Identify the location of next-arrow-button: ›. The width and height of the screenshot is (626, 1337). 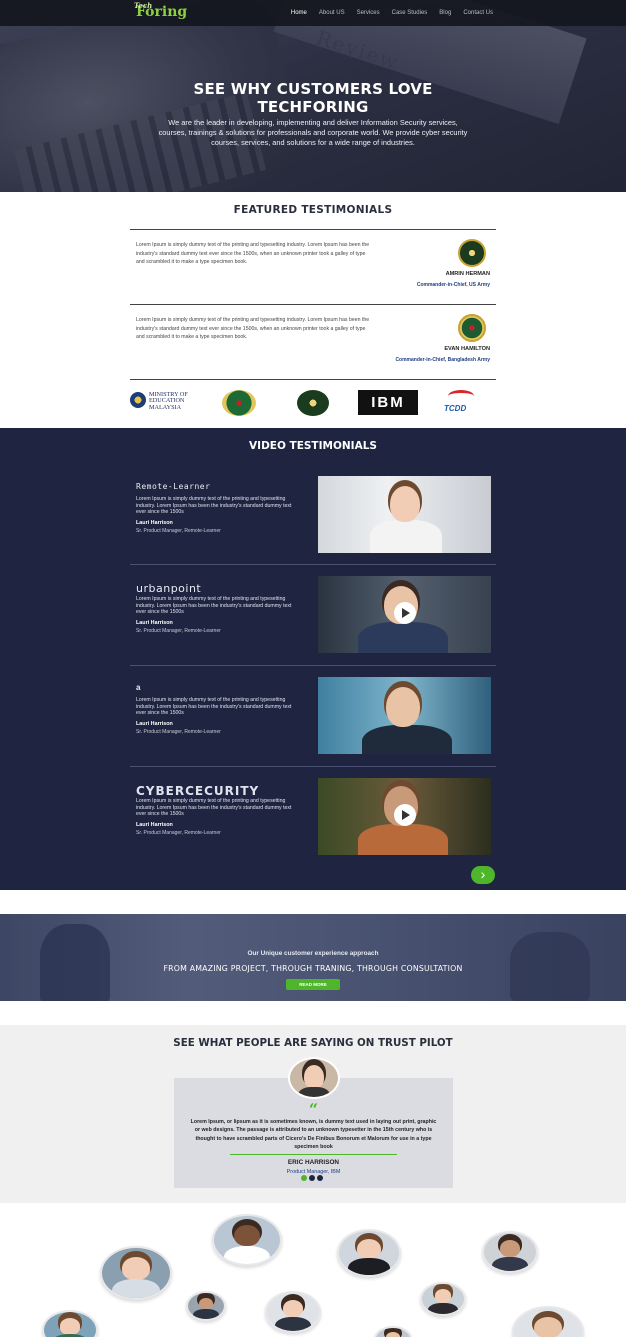
(483, 875).